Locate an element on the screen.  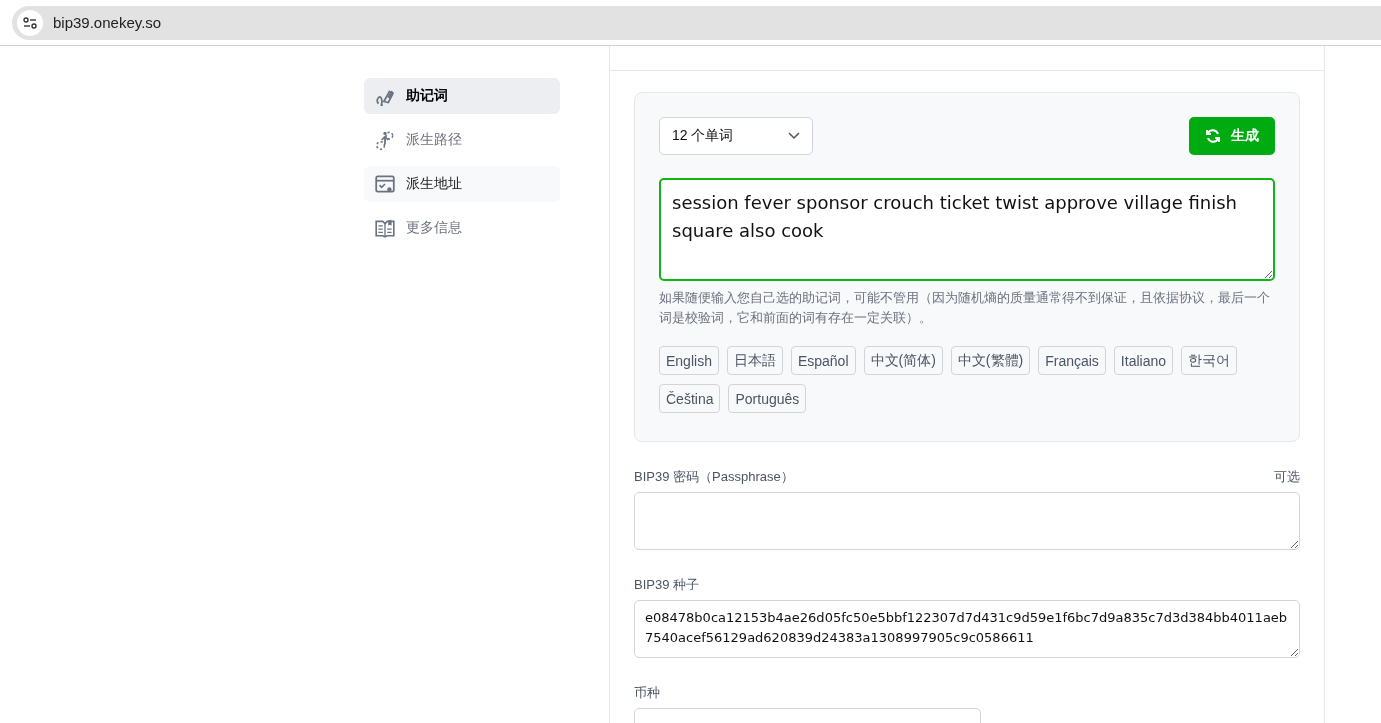
language-option: 日本語 is located at coordinates (754, 360).